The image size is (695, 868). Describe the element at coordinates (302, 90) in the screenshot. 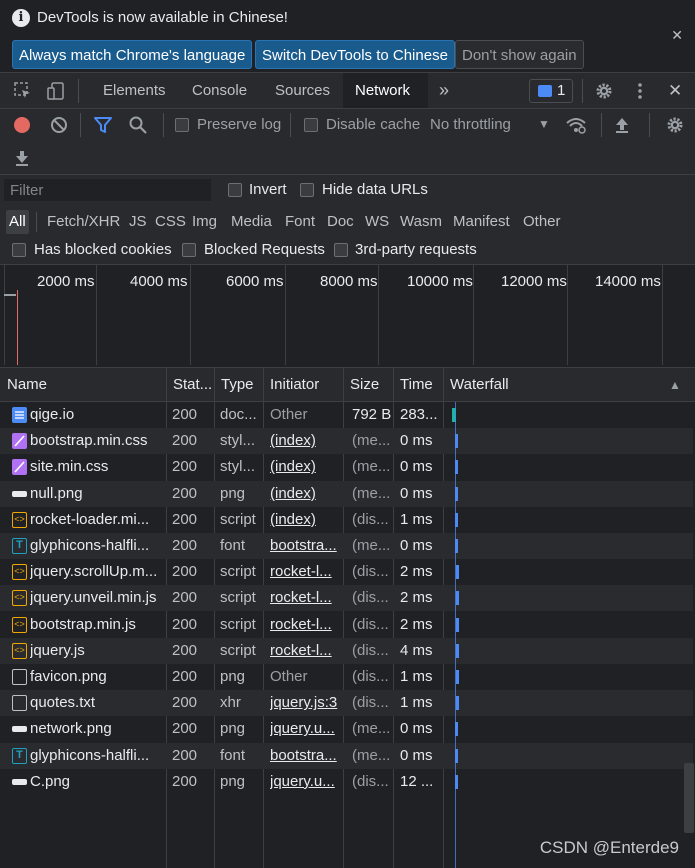

I see `tab-sources: Sources` at that location.